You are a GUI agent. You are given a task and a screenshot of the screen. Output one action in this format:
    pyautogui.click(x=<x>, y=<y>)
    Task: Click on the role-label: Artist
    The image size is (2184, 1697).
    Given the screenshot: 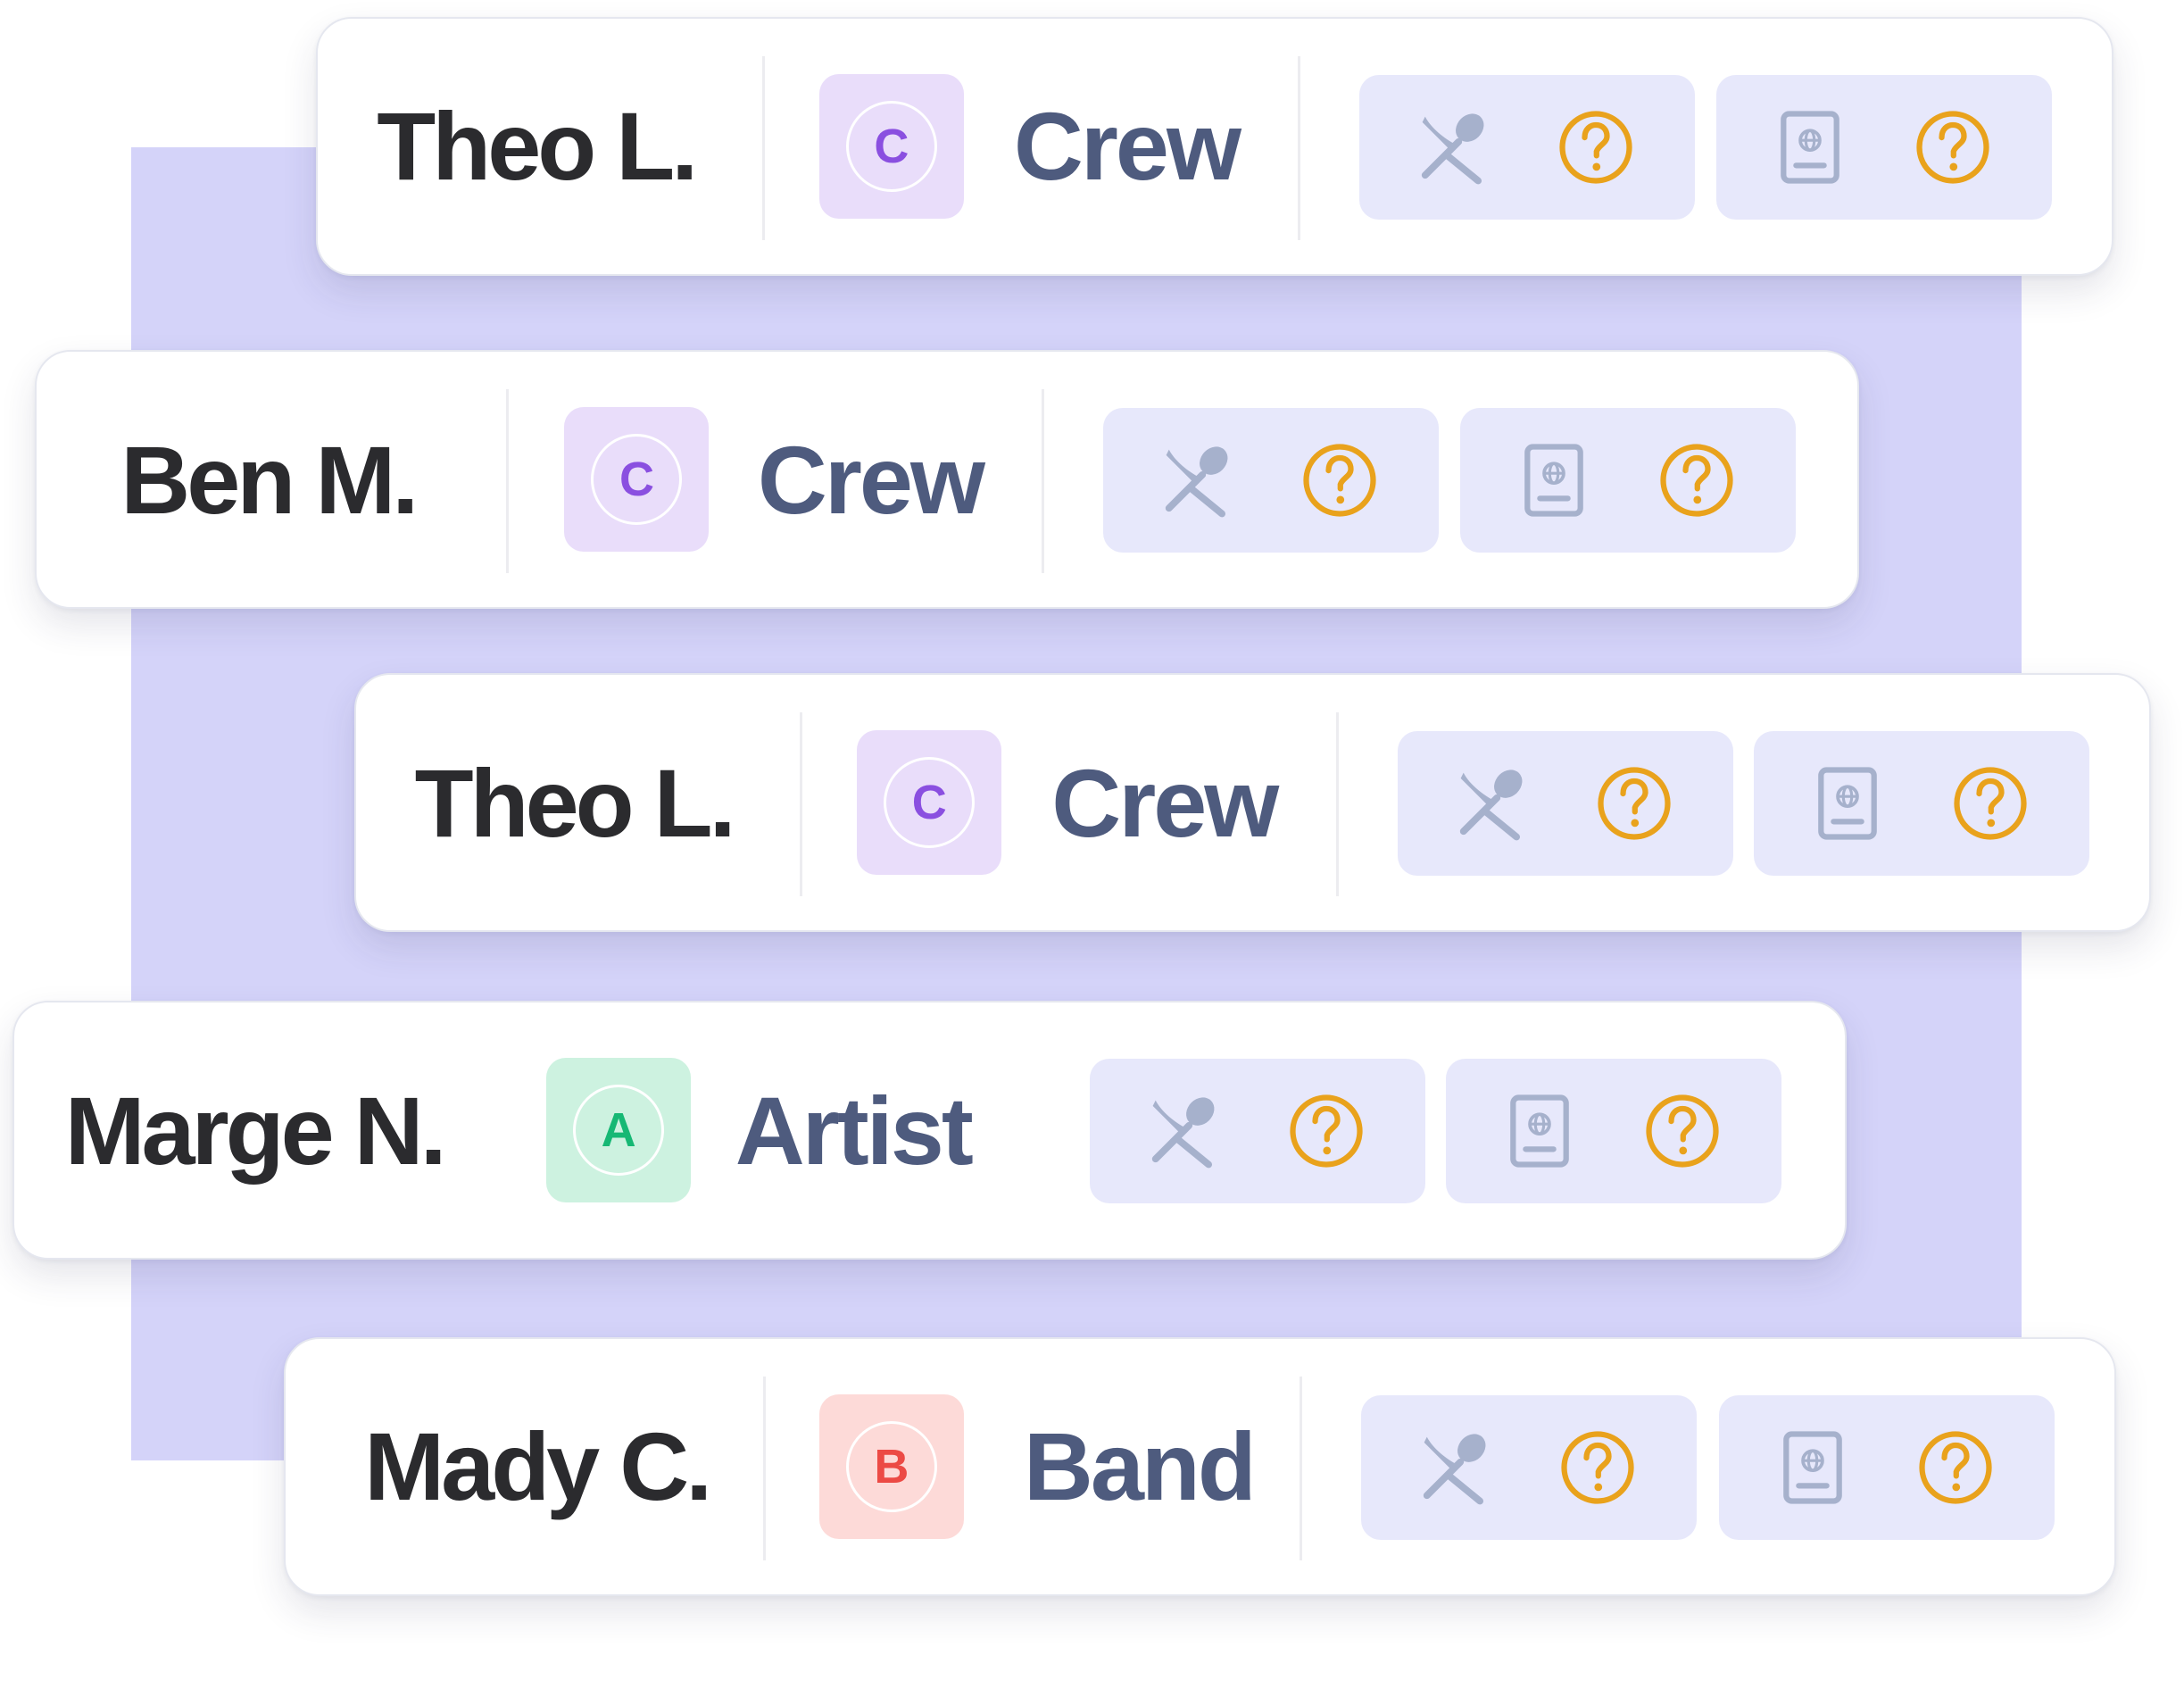 What is the action you would take?
    pyautogui.click(x=854, y=1130)
    